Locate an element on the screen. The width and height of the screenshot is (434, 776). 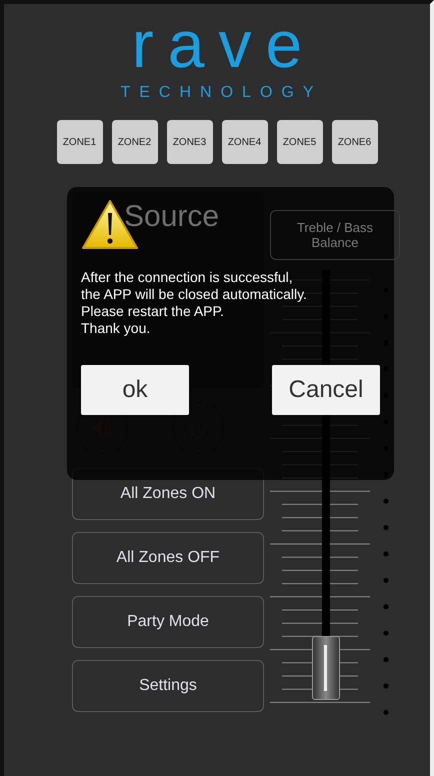
action-button: Party Mode is located at coordinates (168, 622).